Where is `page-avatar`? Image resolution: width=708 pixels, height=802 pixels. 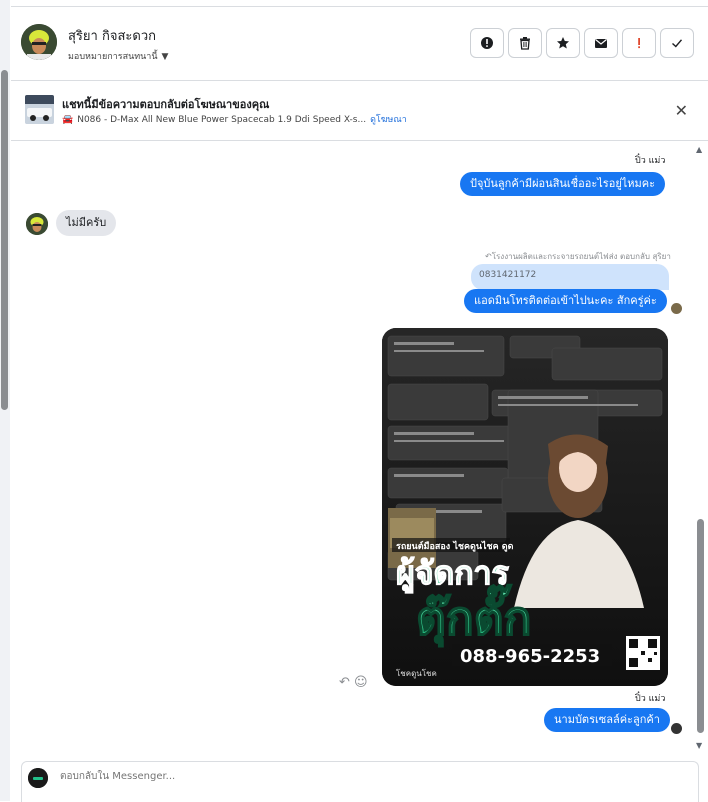
page-avatar is located at coordinates (38, 778).